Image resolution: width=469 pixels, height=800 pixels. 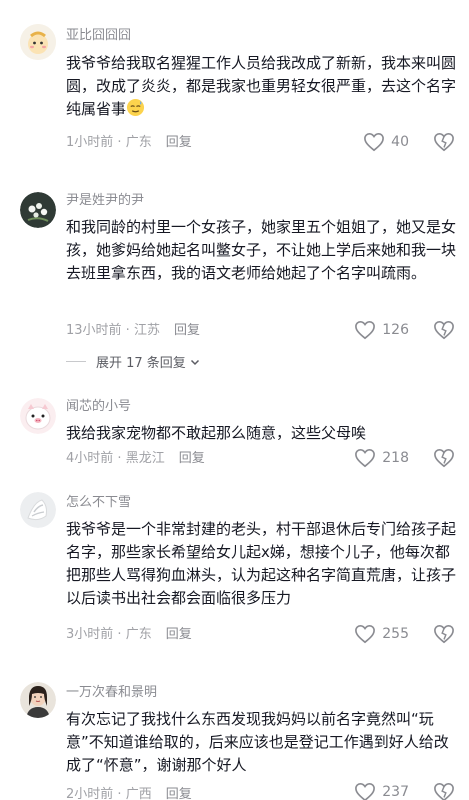 What do you see at coordinates (90, 793) in the screenshot?
I see `comment-time: 2小时前` at bounding box center [90, 793].